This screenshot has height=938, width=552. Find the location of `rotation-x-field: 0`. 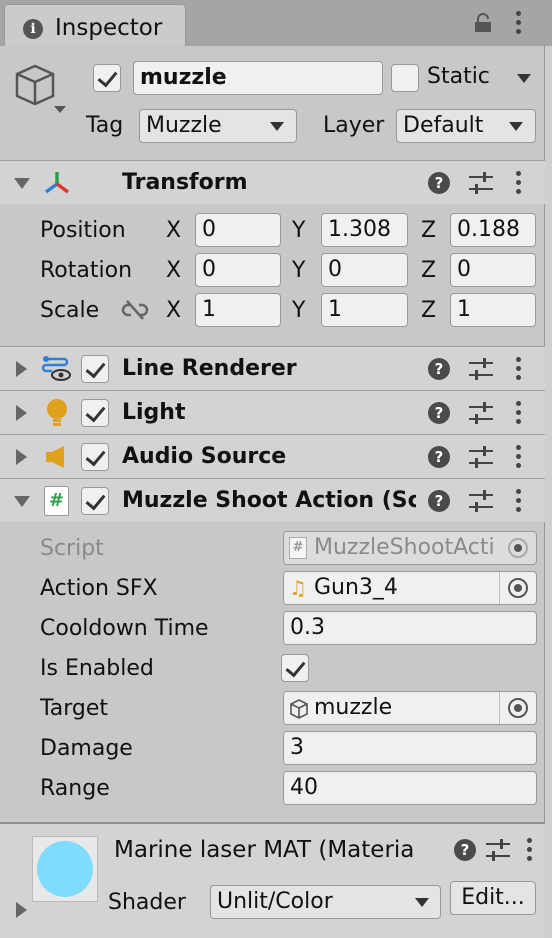

rotation-x-field: 0 is located at coordinates (238, 270).